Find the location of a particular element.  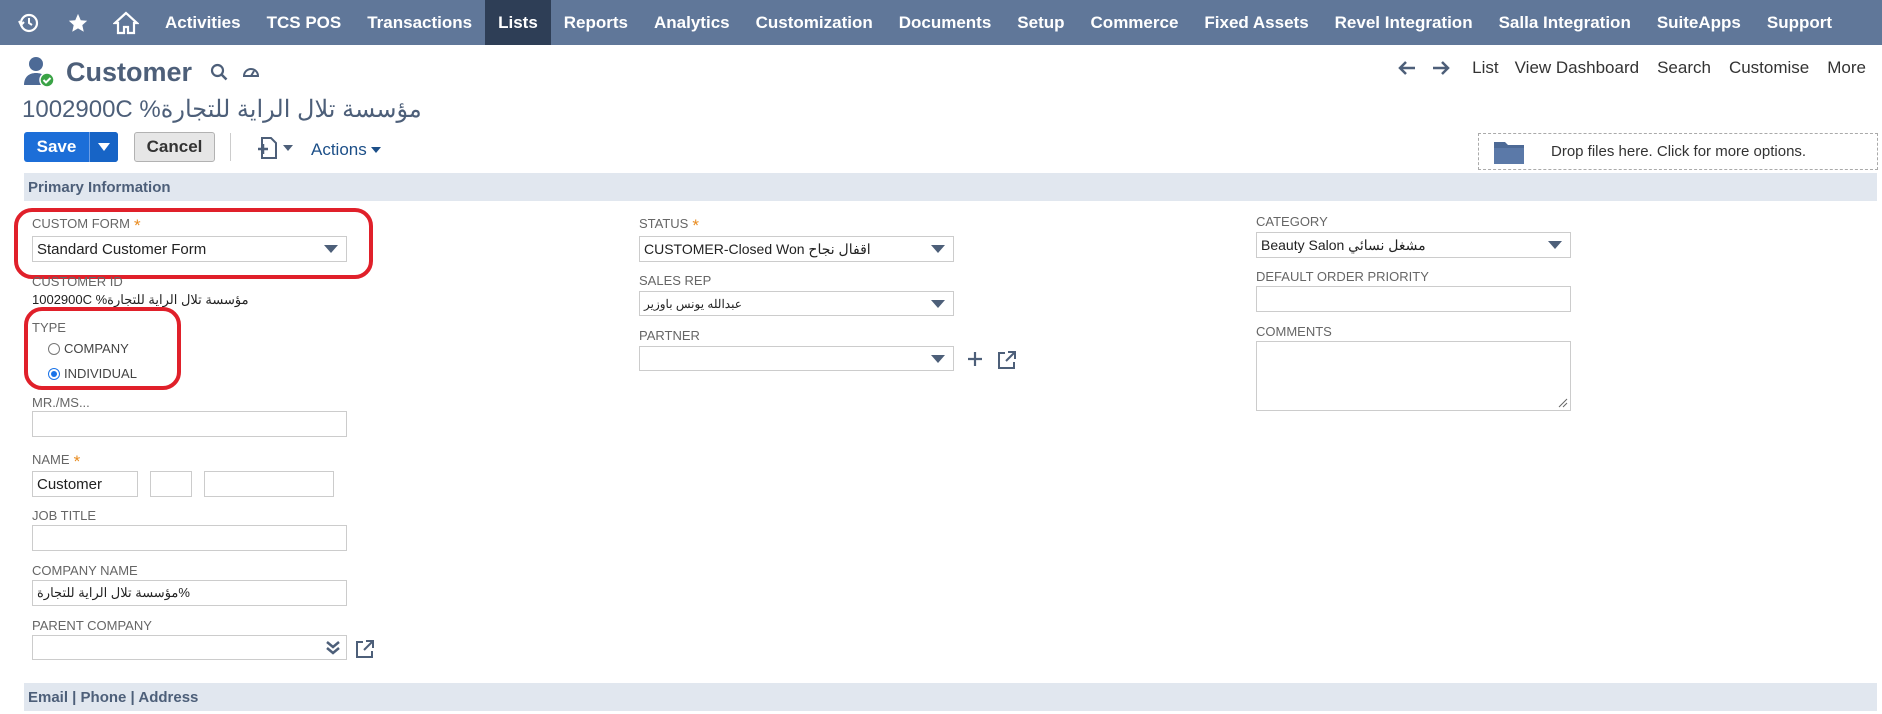

sales-rep-value: عبدالله يونس باوزير is located at coordinates (693, 303).